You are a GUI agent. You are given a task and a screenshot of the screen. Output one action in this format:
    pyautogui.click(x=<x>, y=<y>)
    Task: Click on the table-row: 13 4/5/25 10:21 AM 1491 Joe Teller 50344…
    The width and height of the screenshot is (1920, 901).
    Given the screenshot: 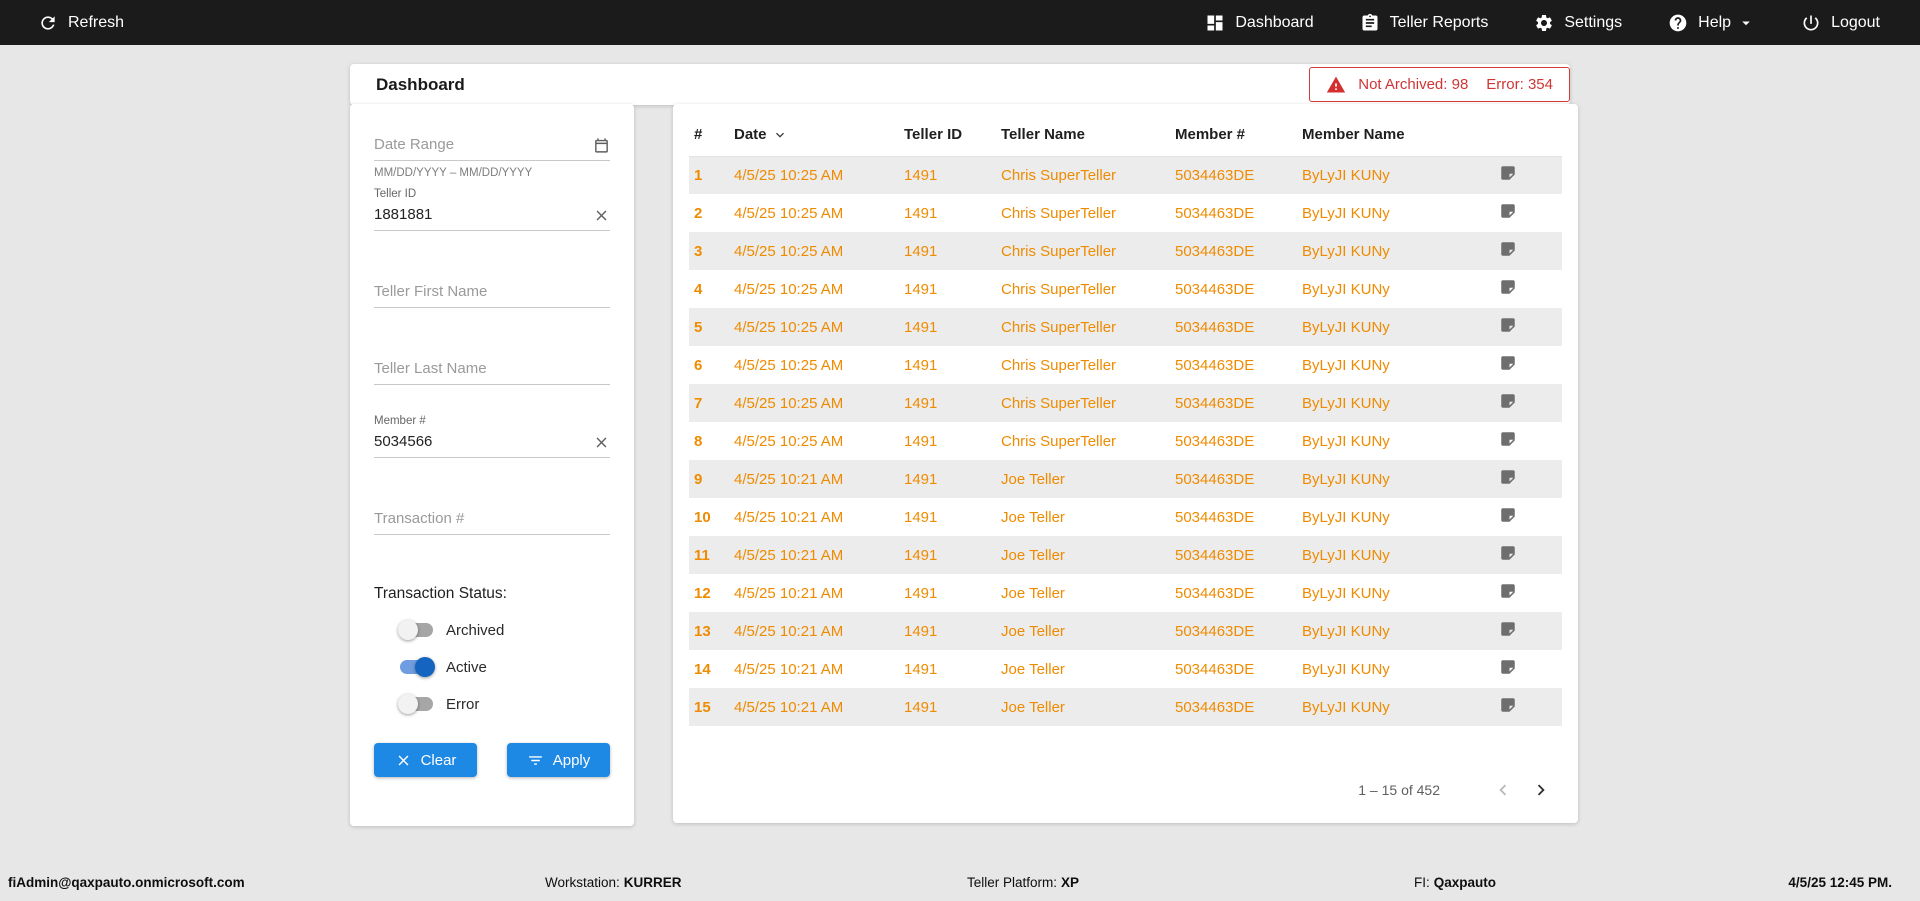 What is the action you would take?
    pyautogui.click(x=1125, y=631)
    